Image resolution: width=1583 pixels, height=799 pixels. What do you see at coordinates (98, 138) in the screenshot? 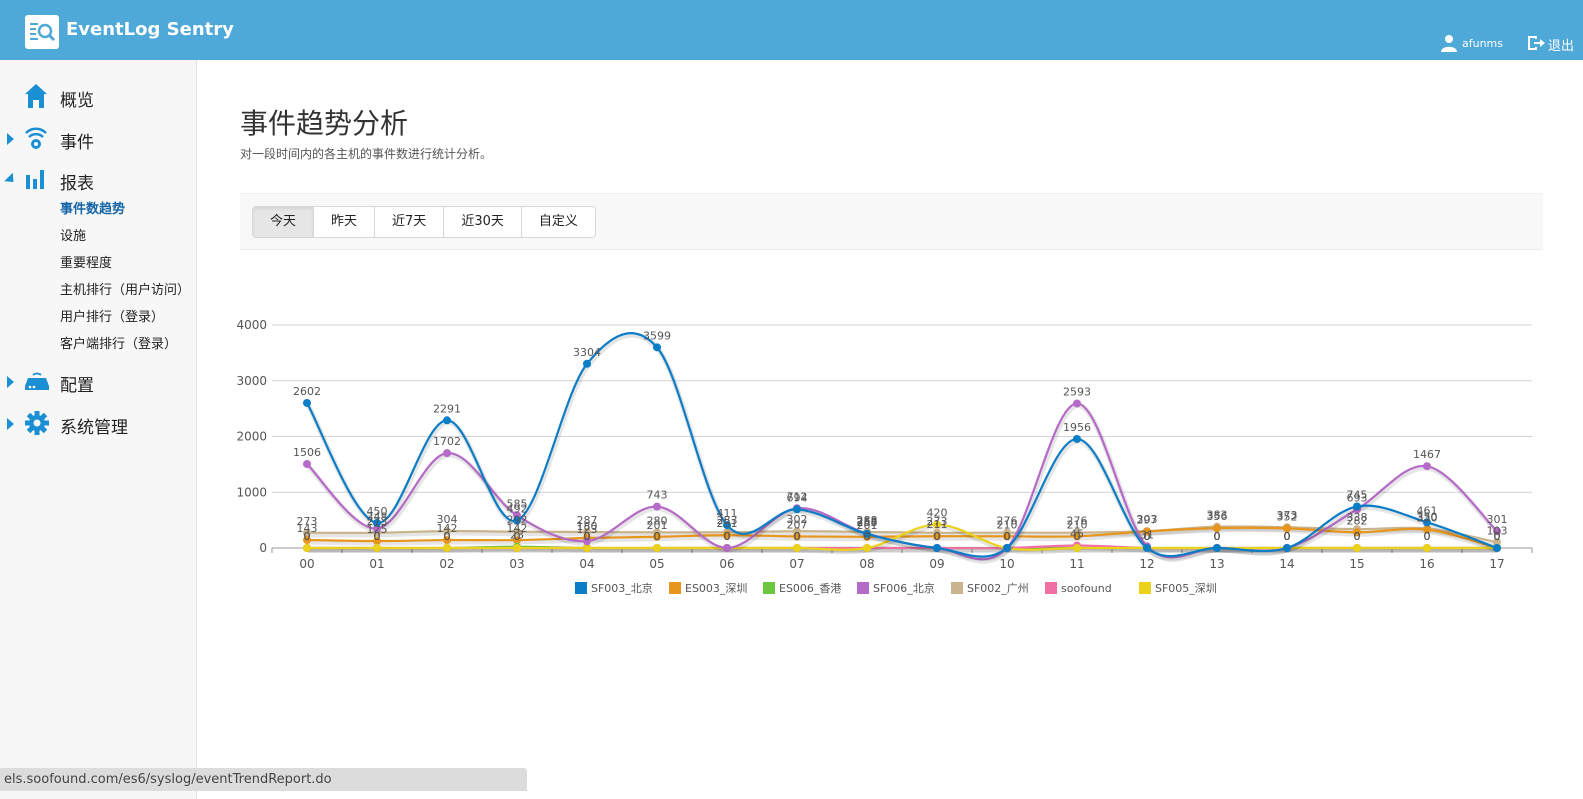
I see `sidebar-item-events: 事件` at bounding box center [98, 138].